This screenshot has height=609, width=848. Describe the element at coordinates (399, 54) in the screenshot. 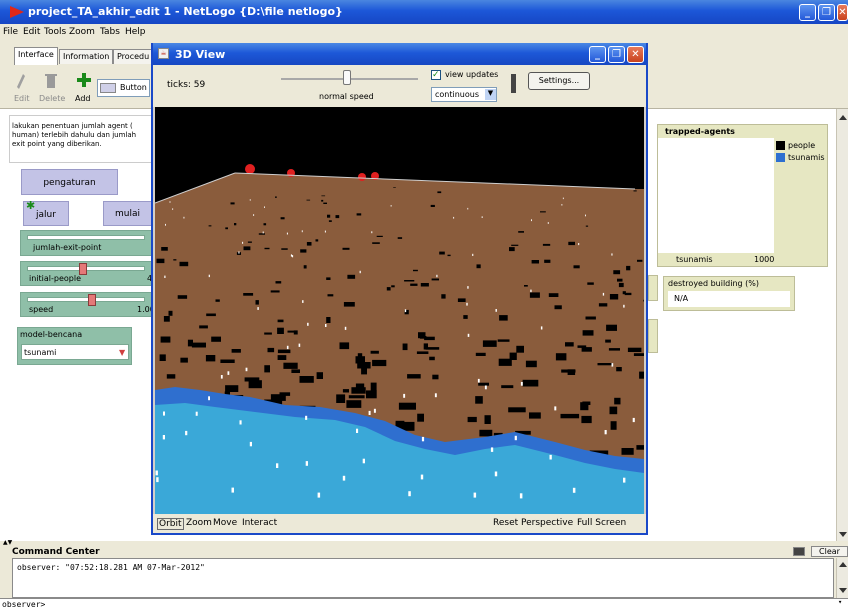

I see `view3d-title-bar: ☕ 3D View _ ❐ ✕` at that location.